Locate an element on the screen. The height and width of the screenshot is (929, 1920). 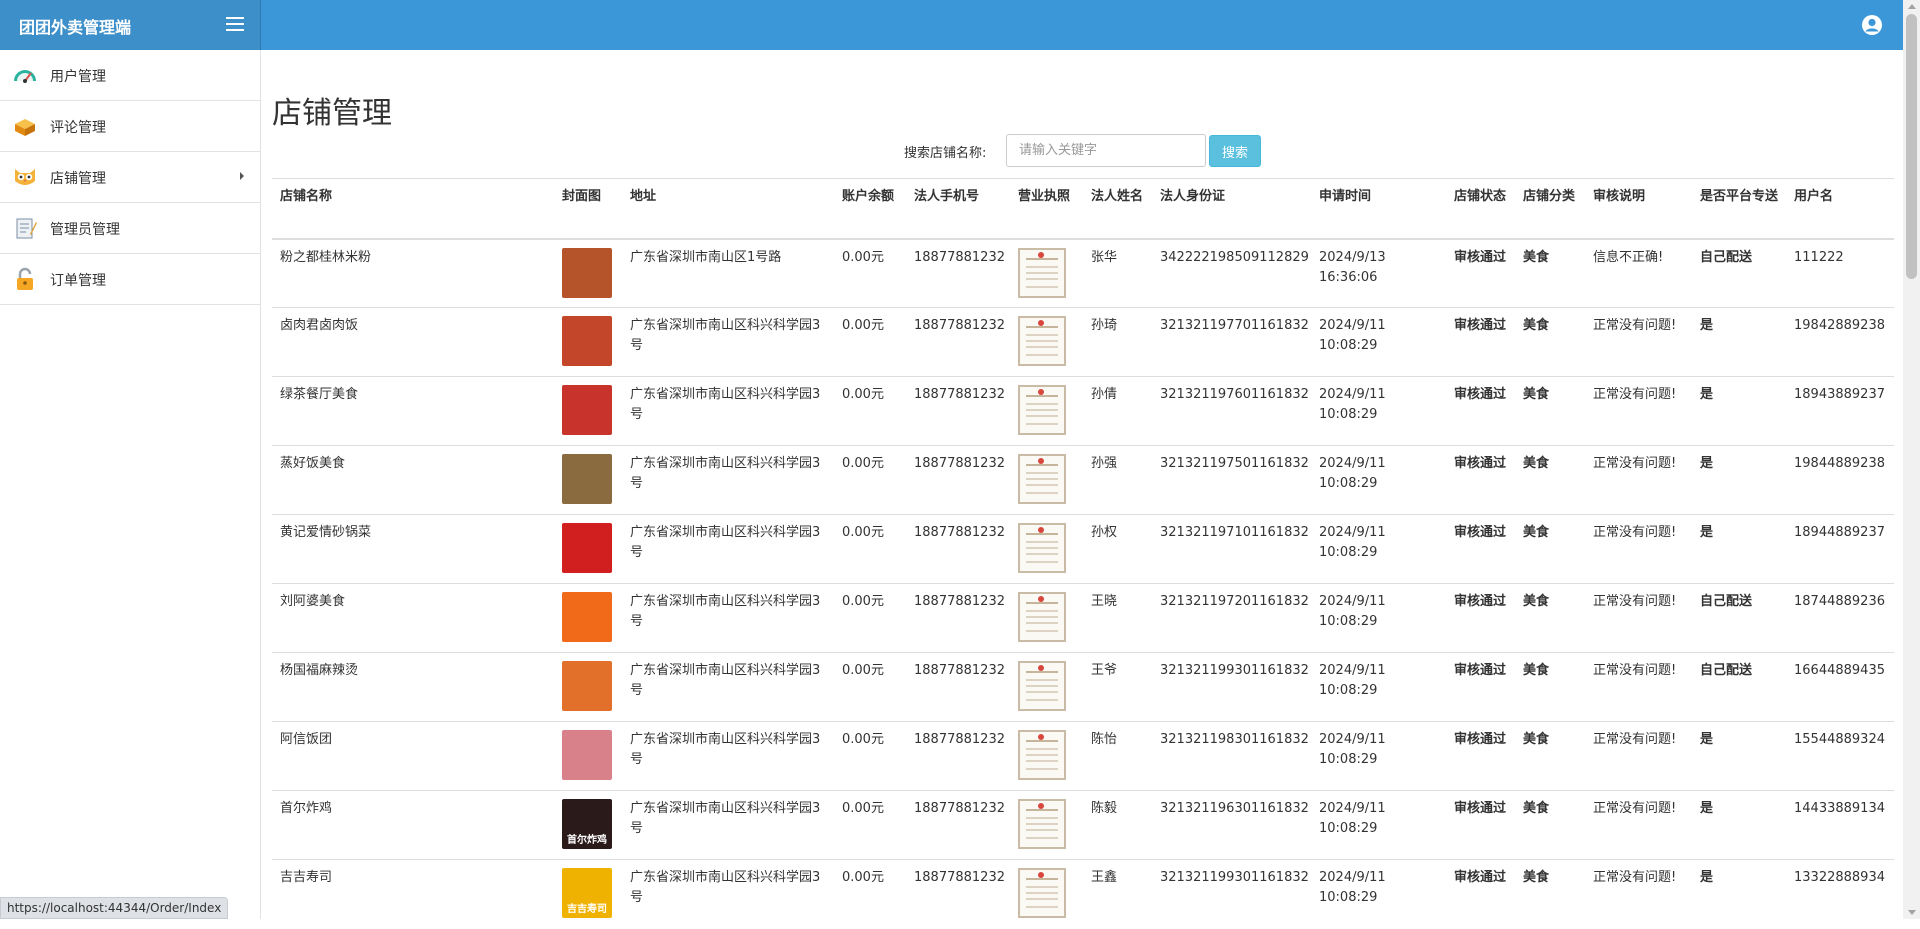
scroll-down-arrow-icon is located at coordinates (1912, 912).